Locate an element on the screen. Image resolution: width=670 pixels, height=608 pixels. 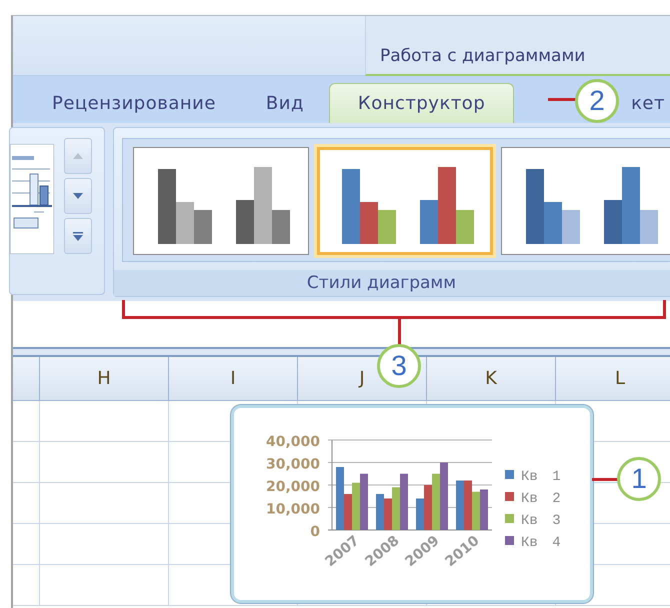
legend-label: Кв 2 is located at coordinates (541, 499).